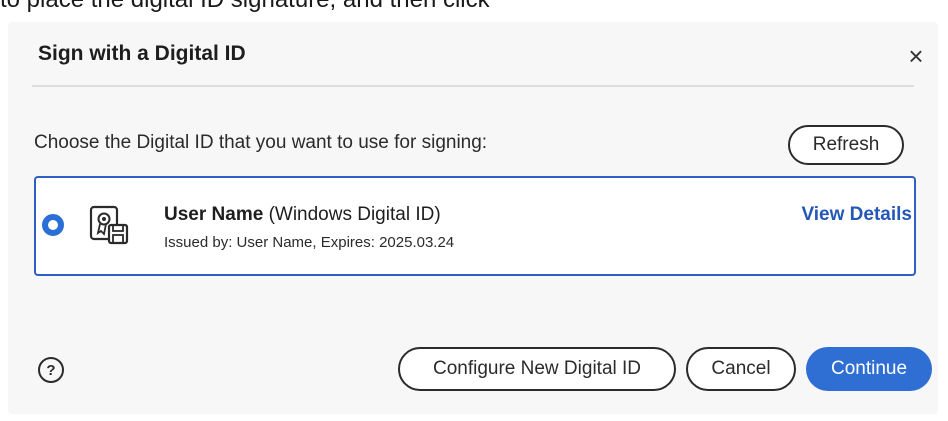 The image size is (948, 421). Describe the element at coordinates (354, 214) in the screenshot. I see `digital-id-type: (Windows Digital ID)` at that location.